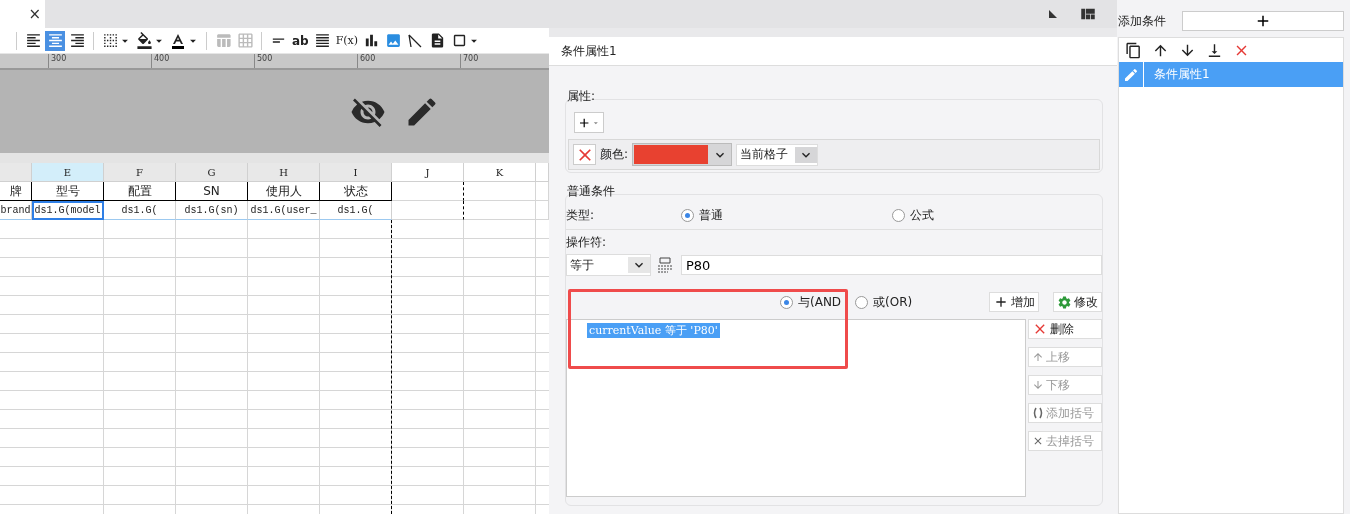  What do you see at coordinates (581, 215) in the screenshot?
I see `type-label: 类型:` at bounding box center [581, 215].